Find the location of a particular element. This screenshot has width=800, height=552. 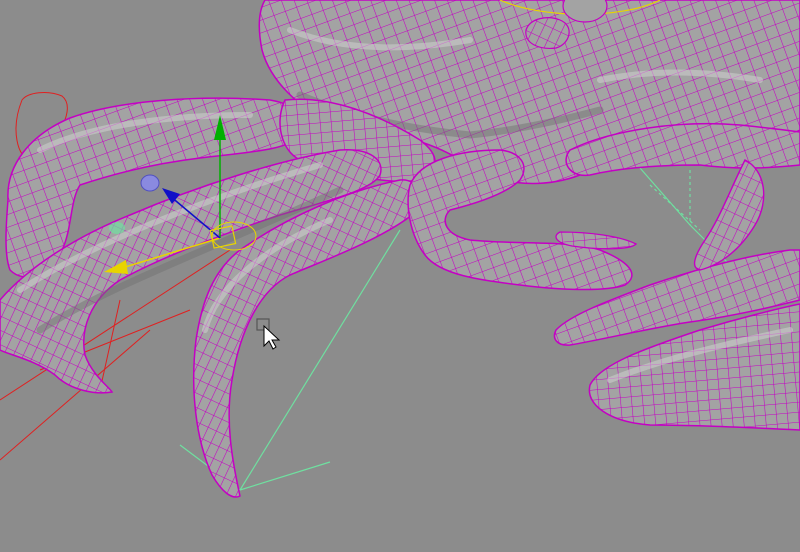

pivot-marker is located at coordinates (150, 183).